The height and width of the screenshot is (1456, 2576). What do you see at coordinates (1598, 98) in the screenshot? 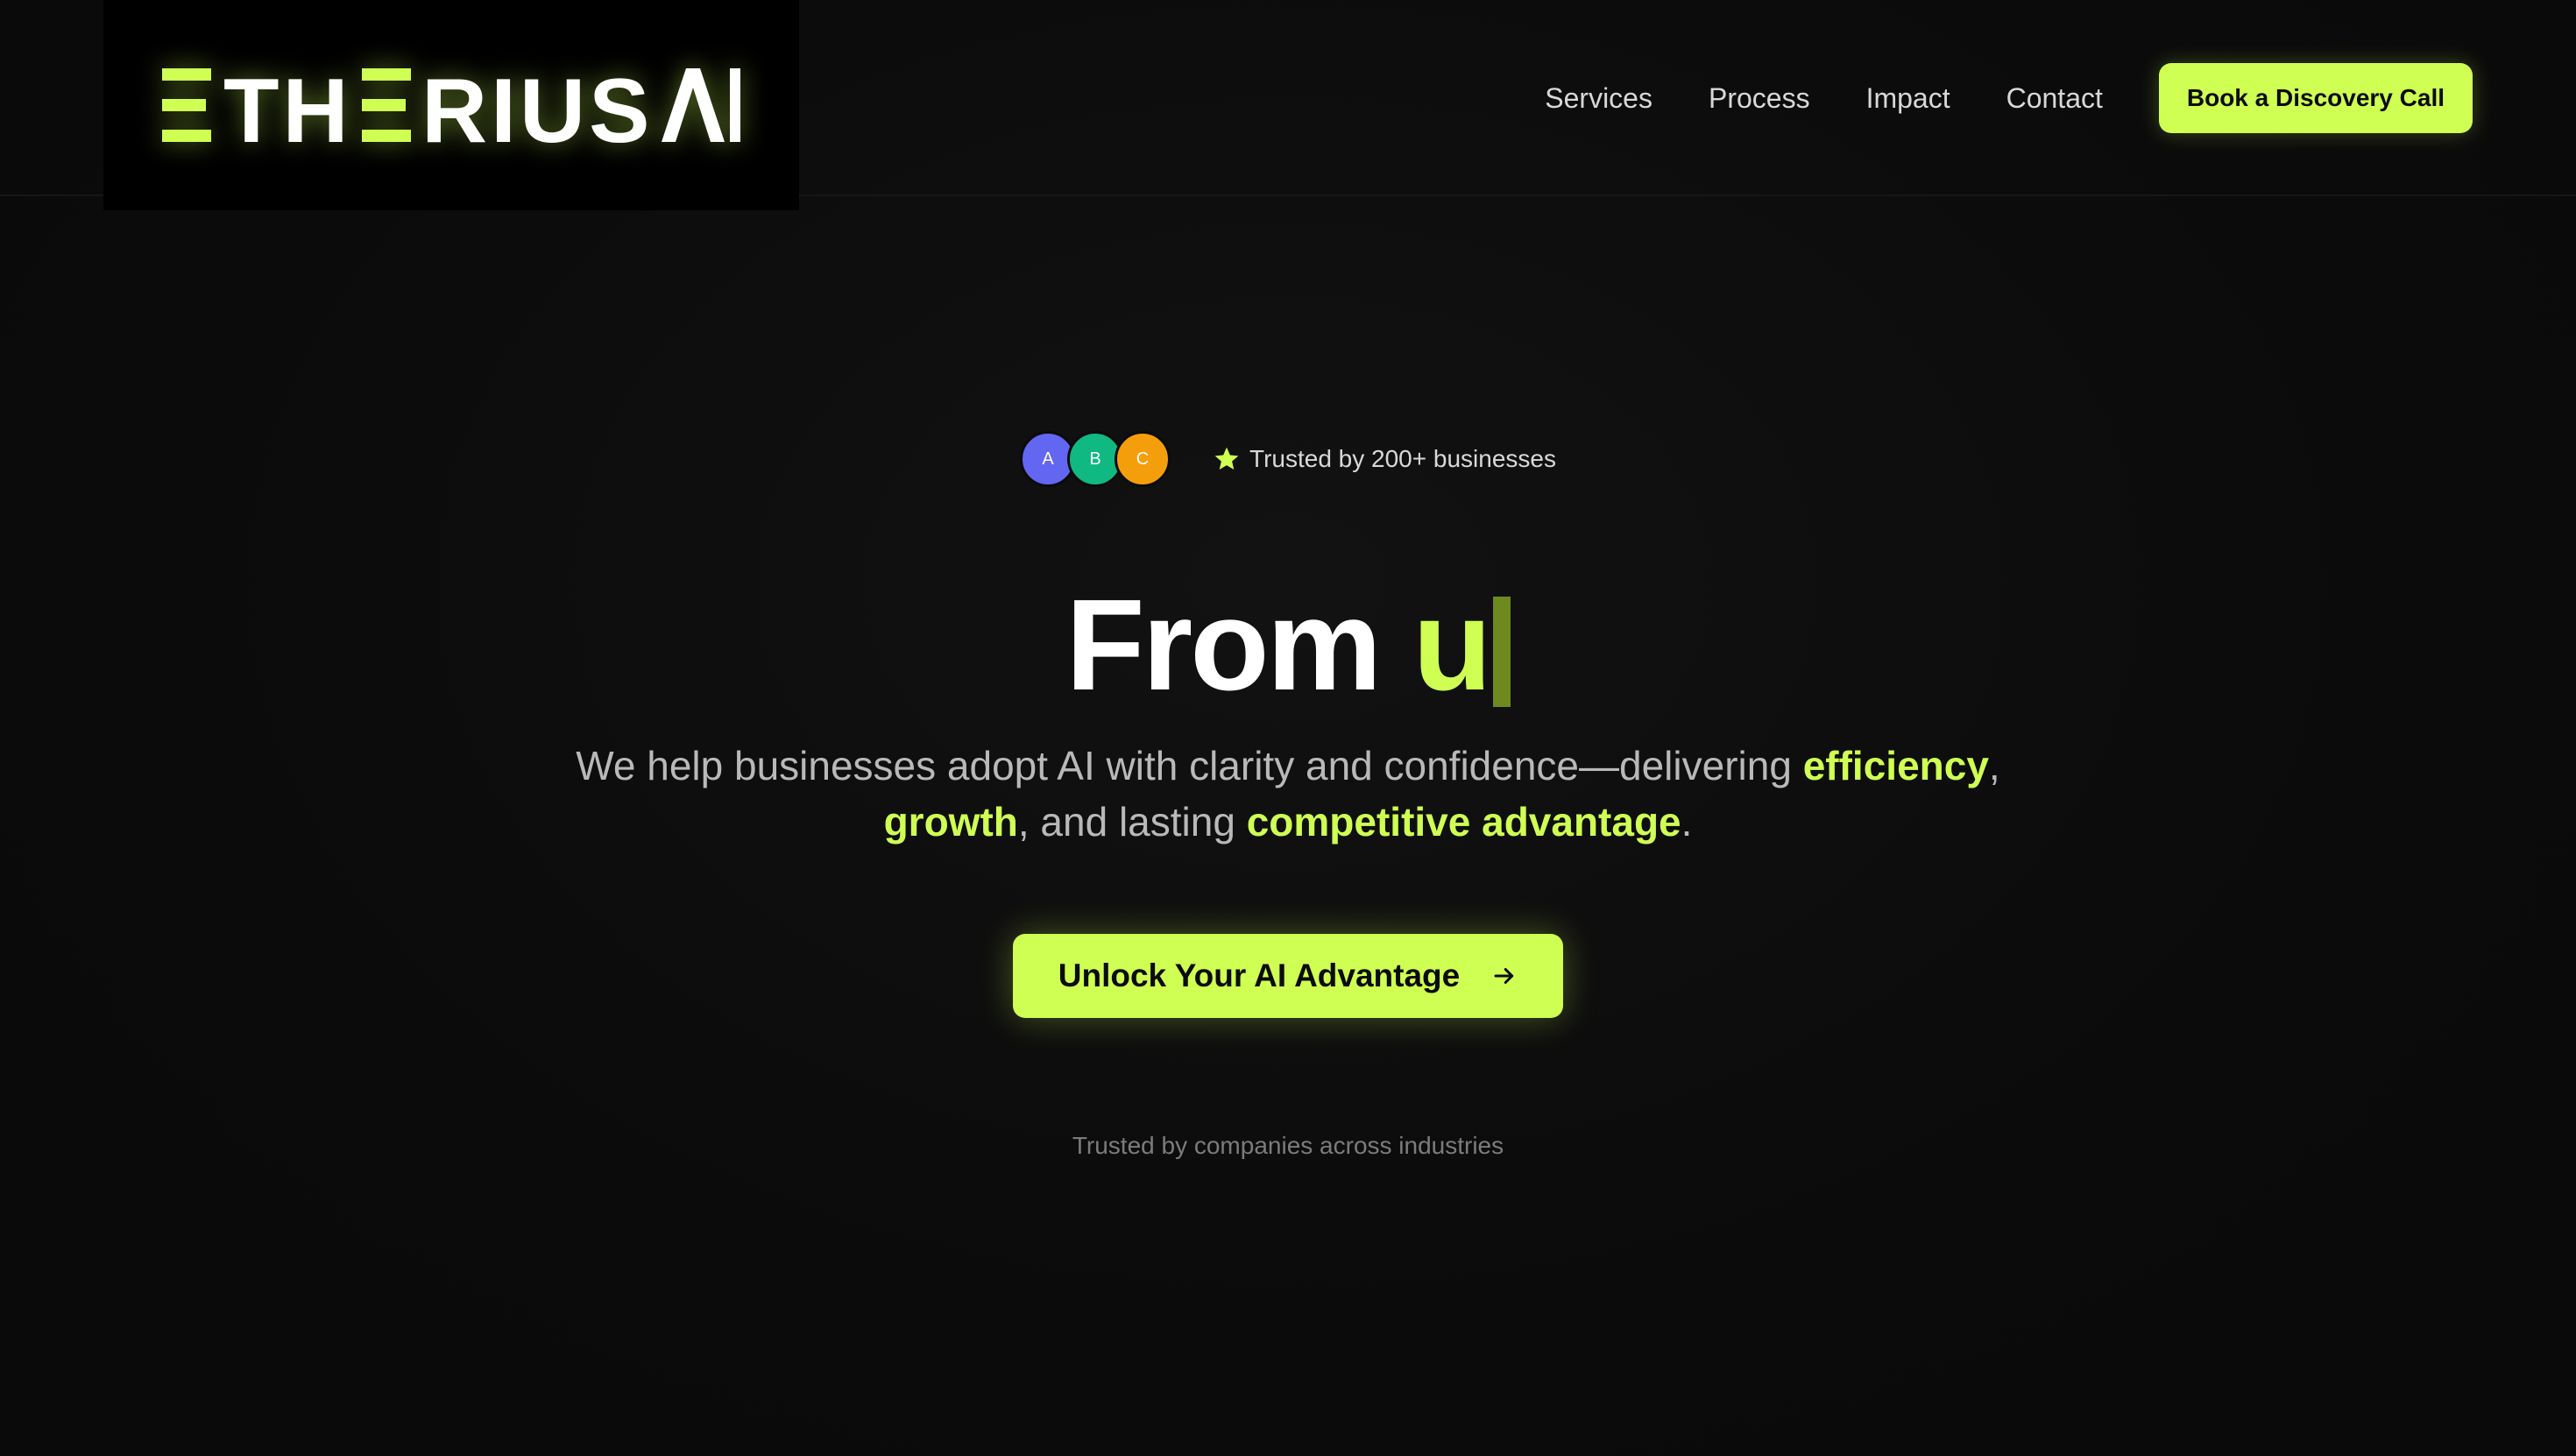
I see `nav-link-services: Services` at bounding box center [1598, 98].